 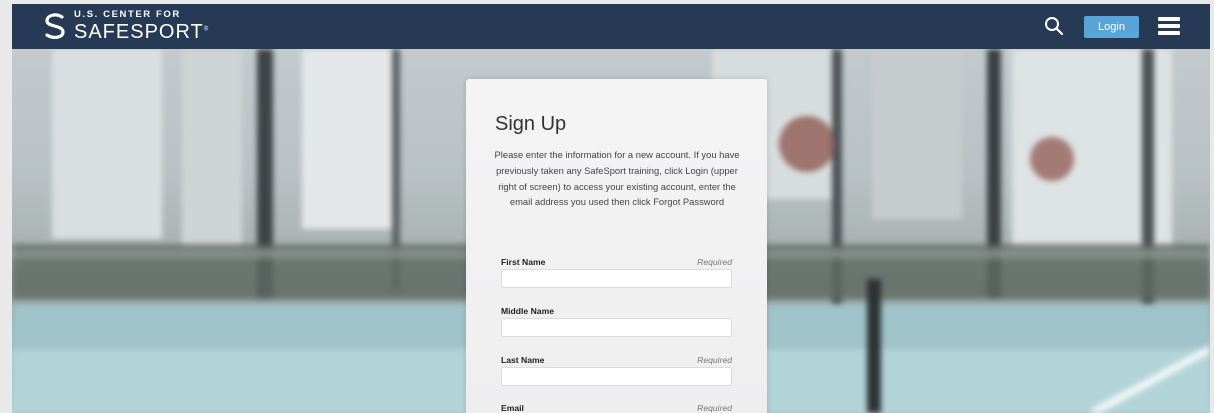 What do you see at coordinates (1054, 26) in the screenshot?
I see `search-icon` at bounding box center [1054, 26].